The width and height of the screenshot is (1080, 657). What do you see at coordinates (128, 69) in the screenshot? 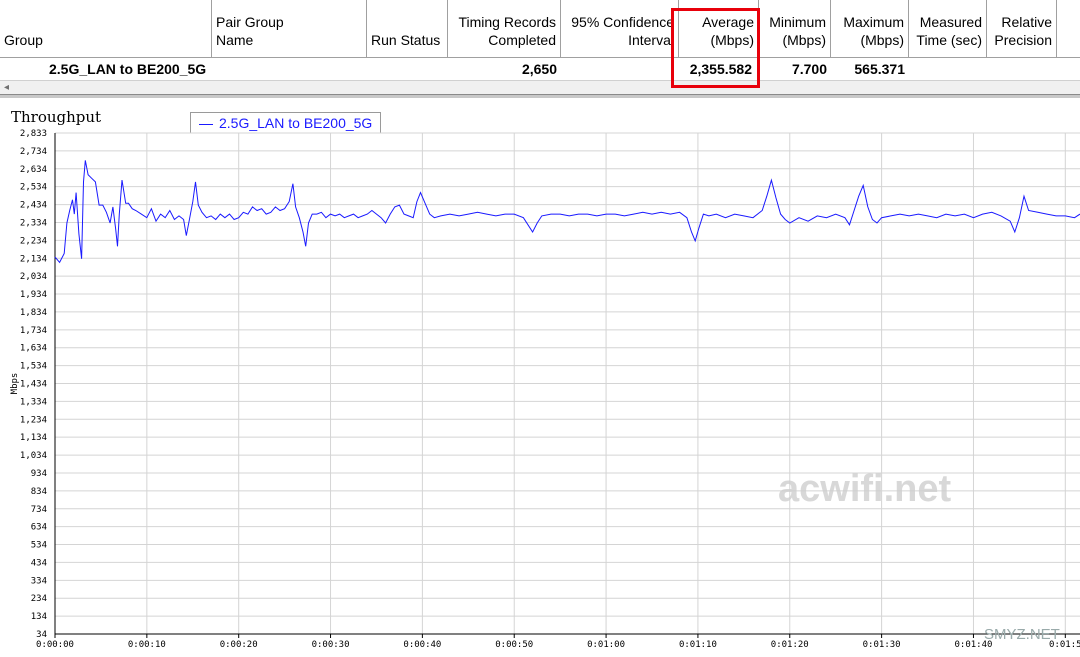
I see `group-name-cell: 2.5G_LAN to BE200_5G` at bounding box center [128, 69].